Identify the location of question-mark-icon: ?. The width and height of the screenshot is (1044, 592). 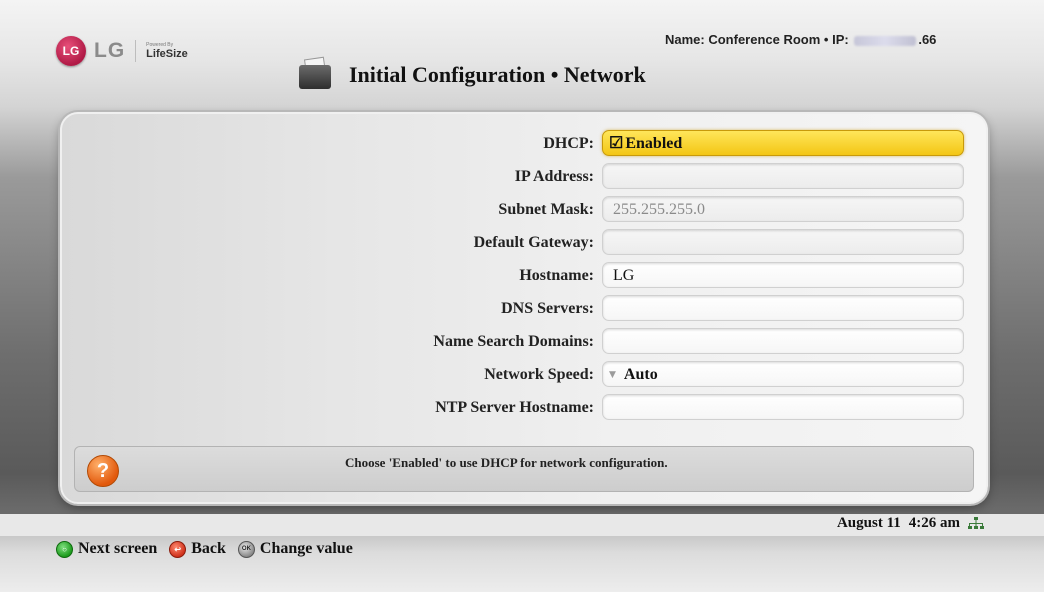
(103, 471).